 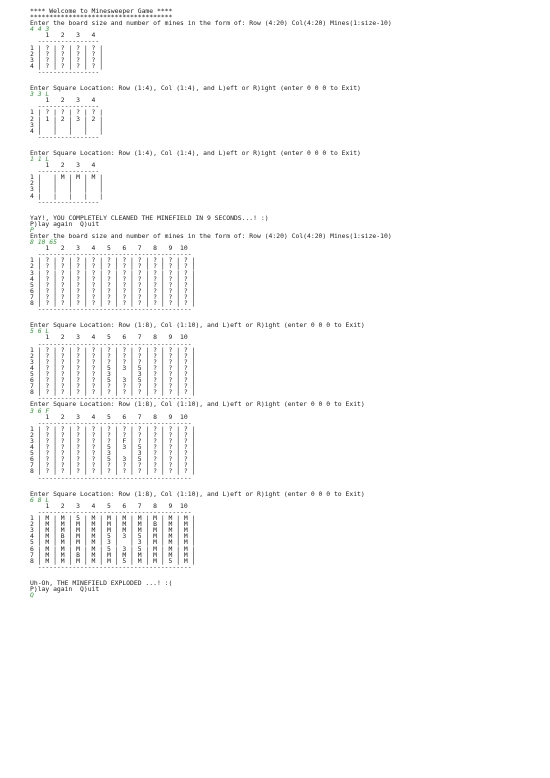 What do you see at coordinates (32, 595) in the screenshot?
I see `user-input-line: Q` at bounding box center [32, 595].